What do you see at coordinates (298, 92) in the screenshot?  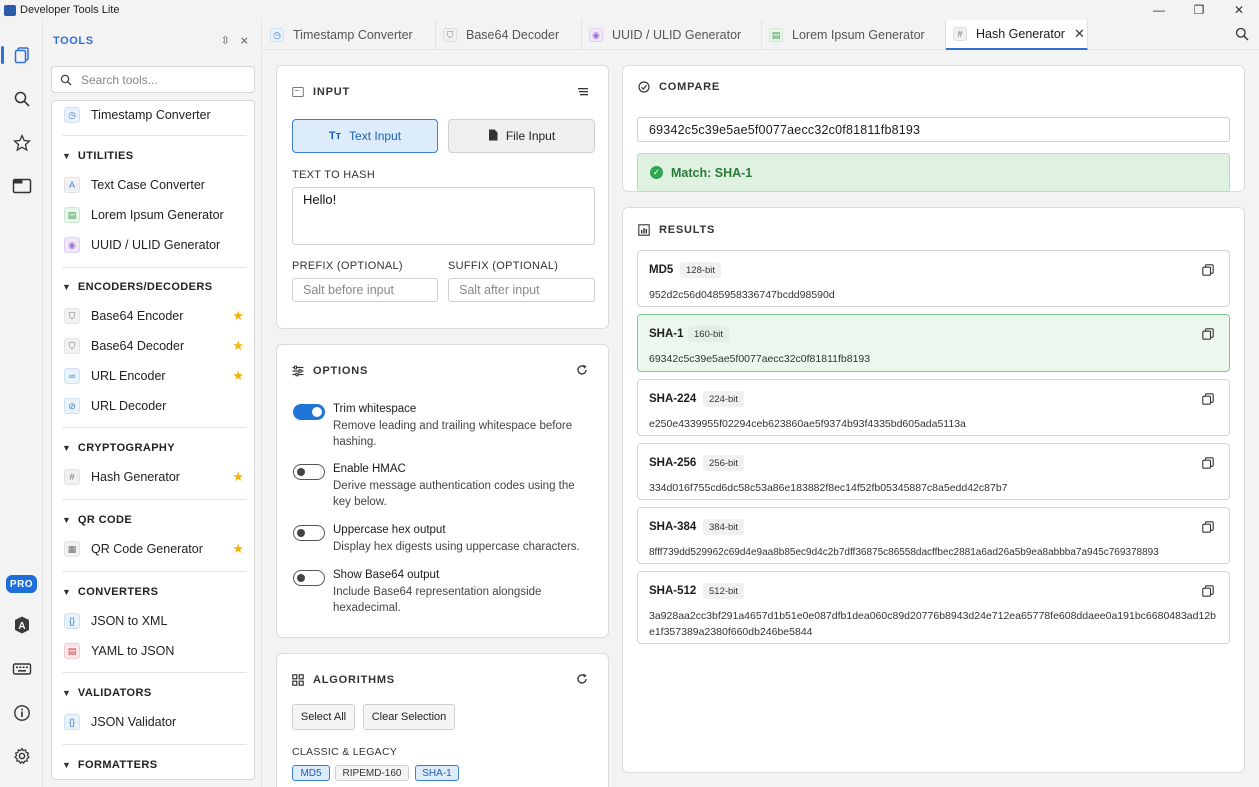 I see `input-box-icon` at bounding box center [298, 92].